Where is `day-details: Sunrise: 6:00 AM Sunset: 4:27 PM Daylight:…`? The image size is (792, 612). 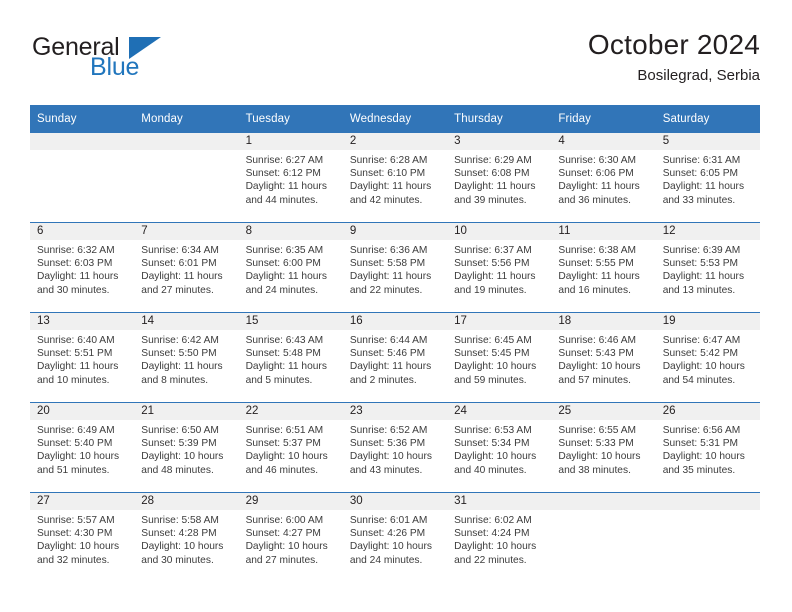
day-details: Sunrise: 6:00 AM Sunset: 4:27 PM Daylight:… is located at coordinates (291, 538).